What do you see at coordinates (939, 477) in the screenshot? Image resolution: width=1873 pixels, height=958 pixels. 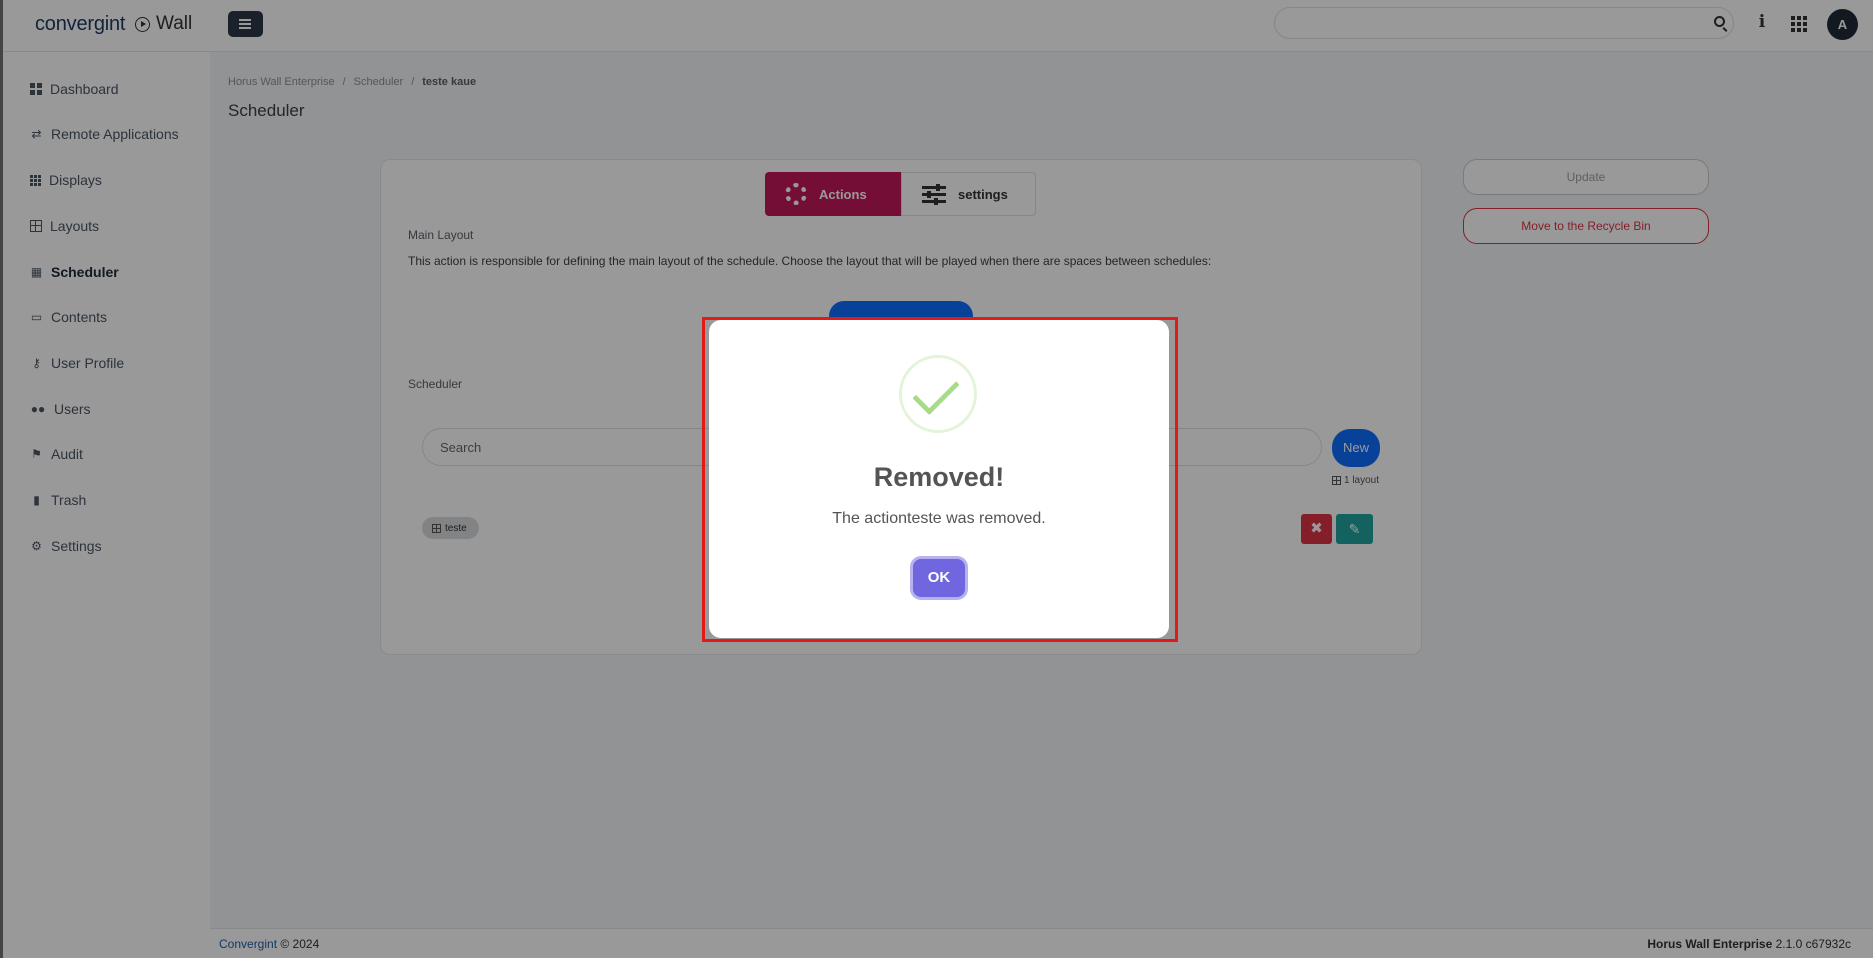 I see `dialog-title: Removed!` at bounding box center [939, 477].